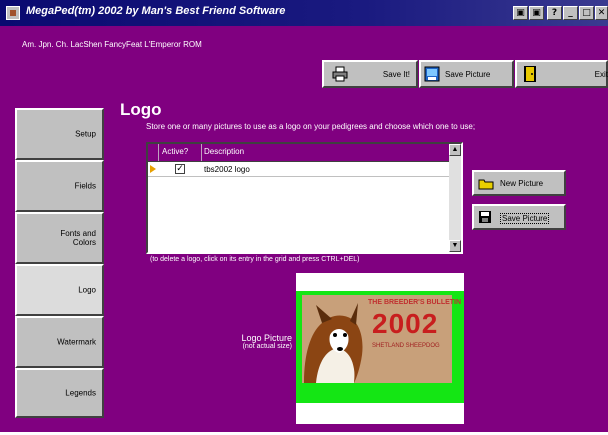 This screenshot has height=435, width=608. Describe the element at coordinates (85, 134) in the screenshot. I see `sidebar-item-label: Setup` at that location.